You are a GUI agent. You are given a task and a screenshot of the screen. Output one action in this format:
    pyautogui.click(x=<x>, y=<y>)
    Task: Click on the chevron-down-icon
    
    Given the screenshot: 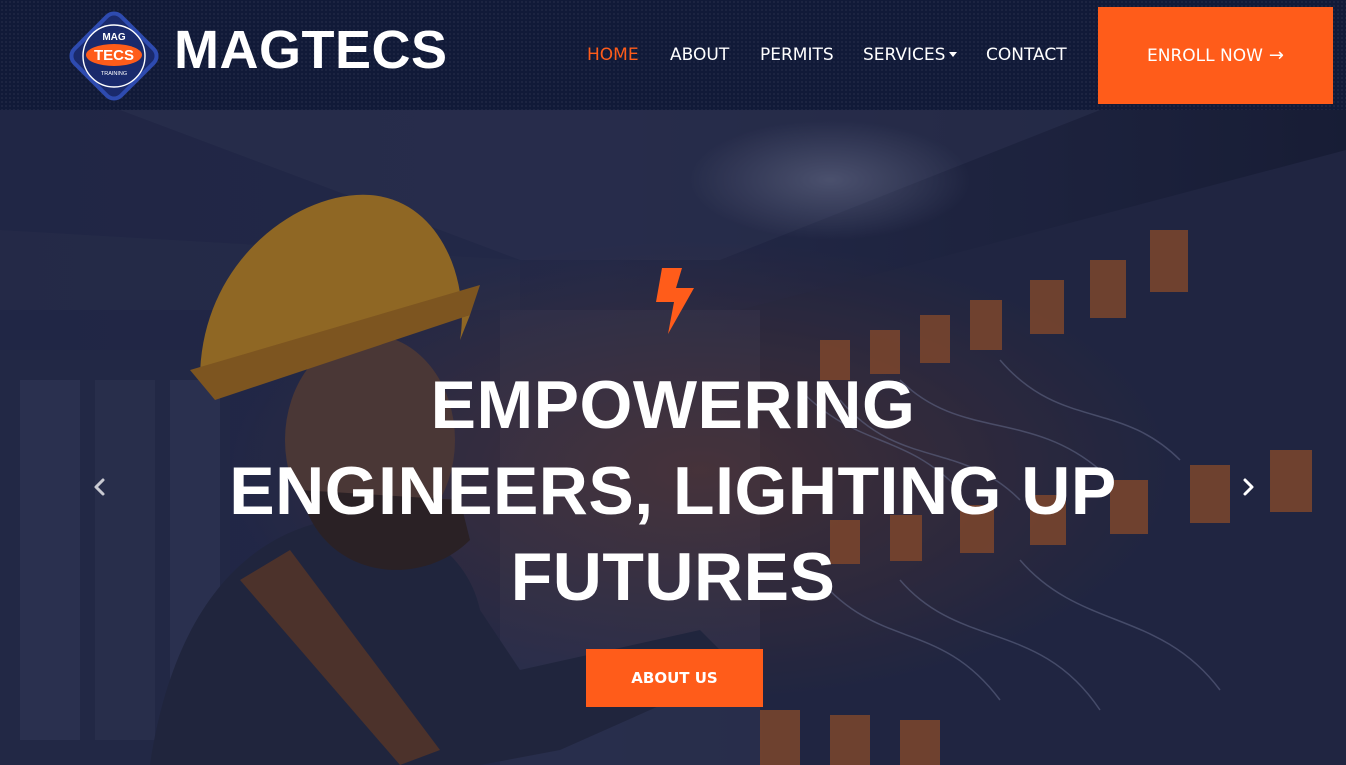 What is the action you would take?
    pyautogui.click(x=953, y=54)
    